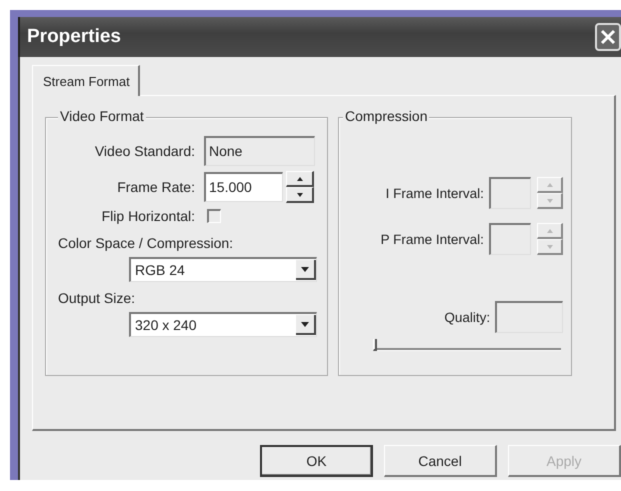 Image resolution: width=621 pixels, height=491 pixels. I want to click on field-label: I Frame Interval:, so click(434, 193).